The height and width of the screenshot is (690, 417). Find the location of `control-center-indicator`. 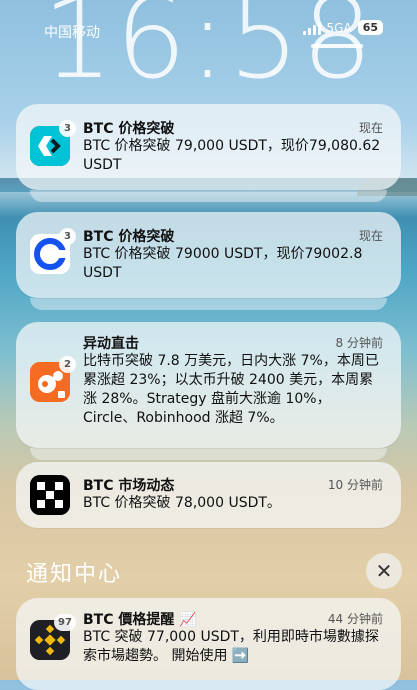

control-center-indicator is located at coordinates (337, 46).